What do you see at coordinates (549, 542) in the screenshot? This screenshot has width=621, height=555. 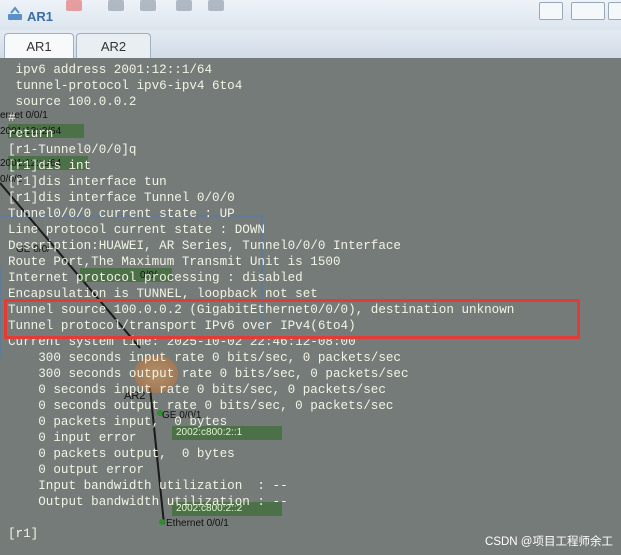 I see `watermark: CSDN @项目工程师余工` at bounding box center [549, 542].